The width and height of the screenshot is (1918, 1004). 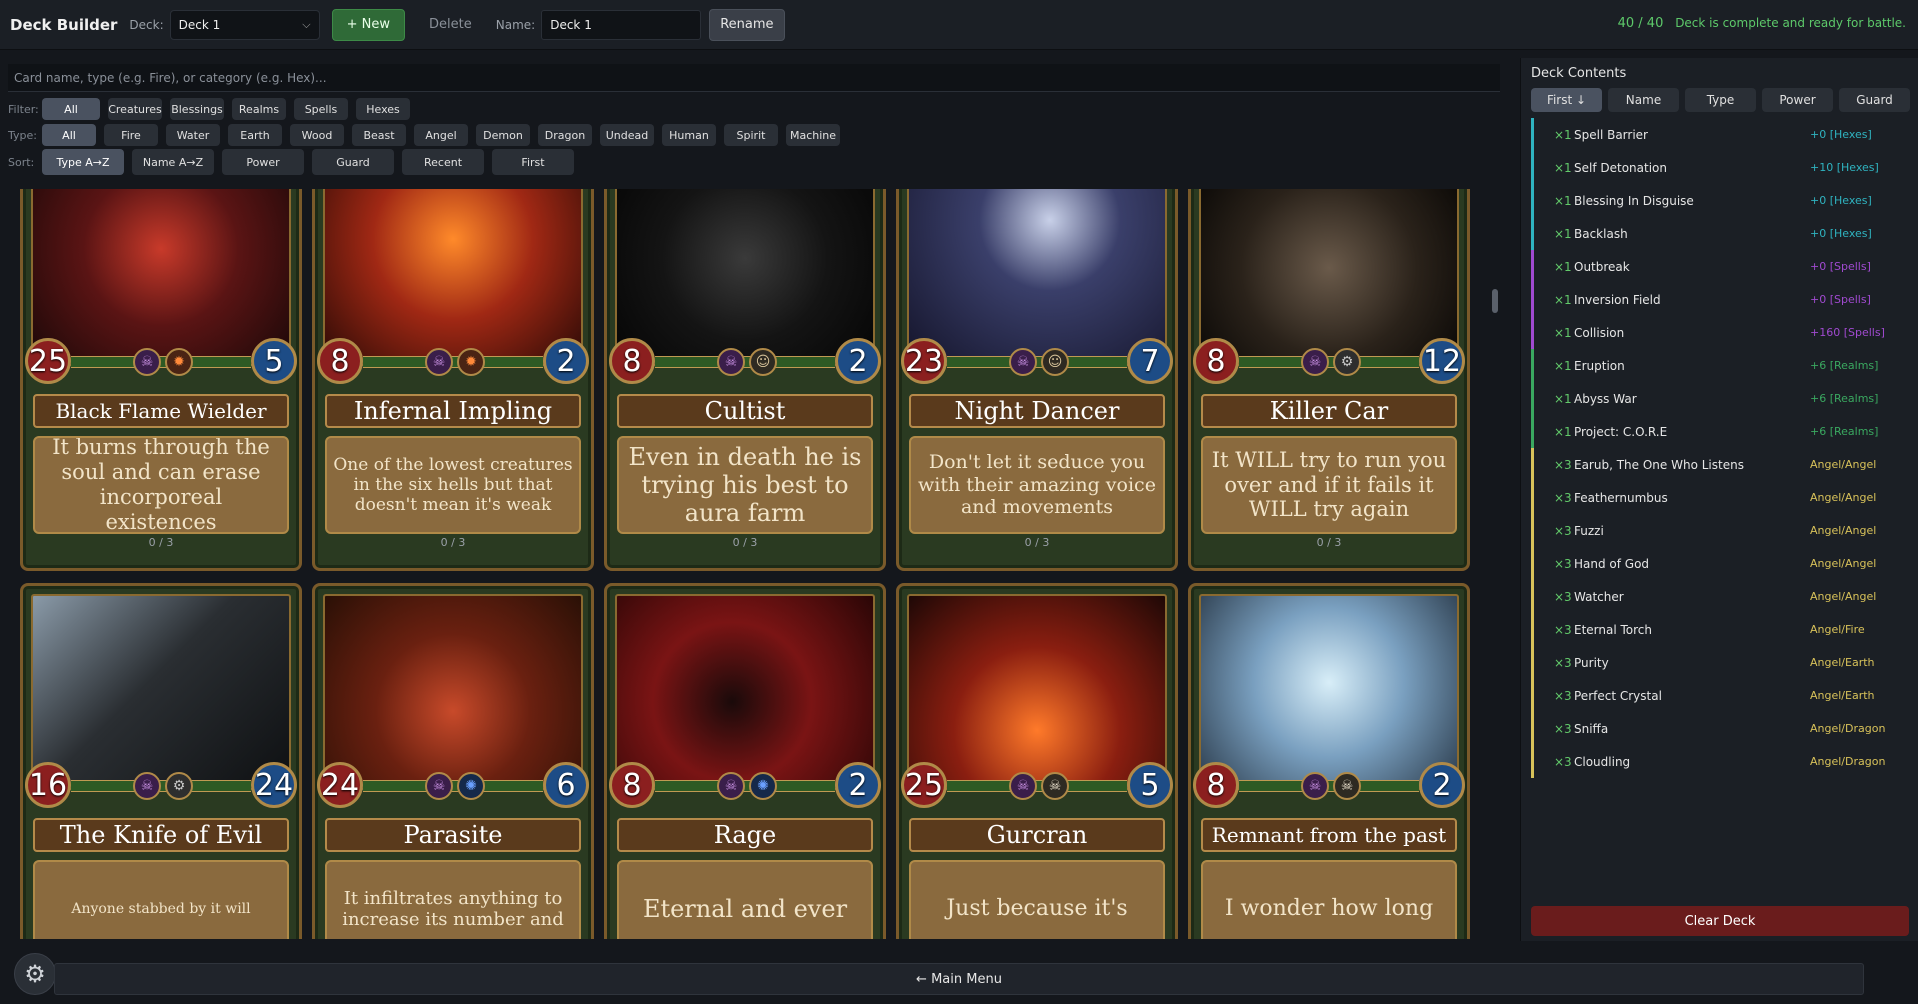 What do you see at coordinates (1797, 100) in the screenshot?
I see `deck-sort-tab: Power` at bounding box center [1797, 100].